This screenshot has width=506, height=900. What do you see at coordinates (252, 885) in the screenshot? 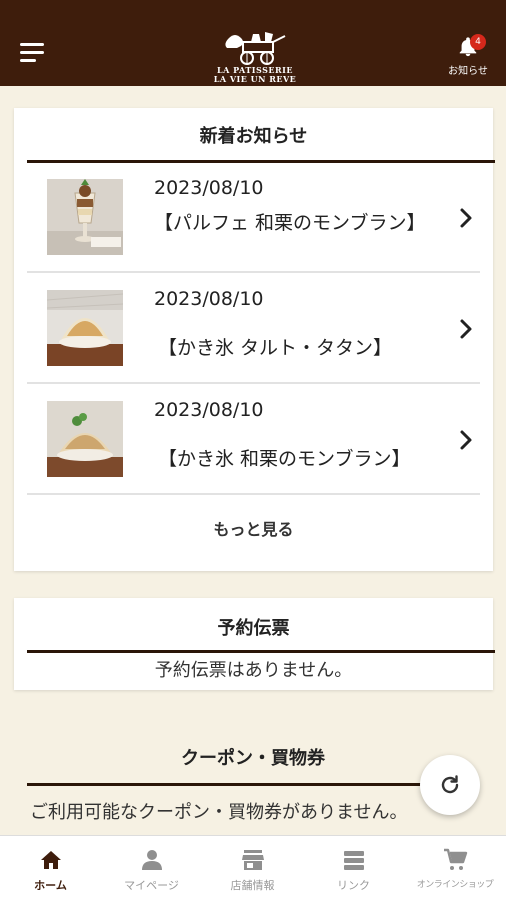
I see `tab-label: 店舗情報` at bounding box center [252, 885].